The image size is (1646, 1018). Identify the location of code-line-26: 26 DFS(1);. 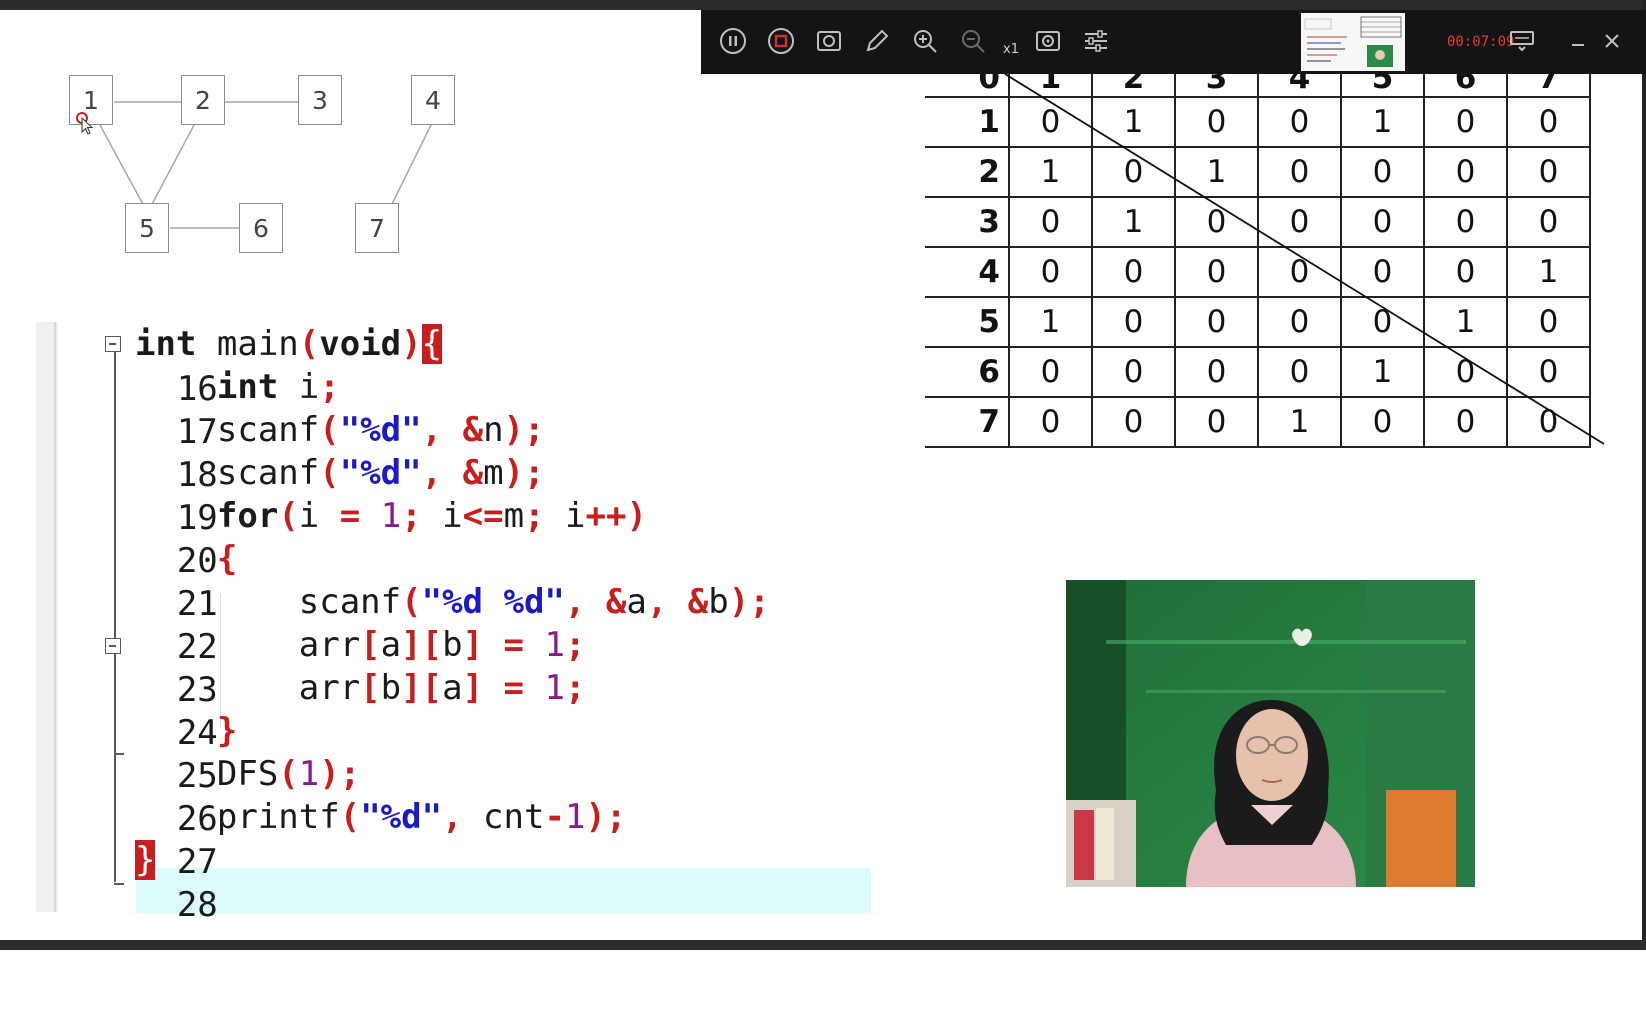
(454, 795).